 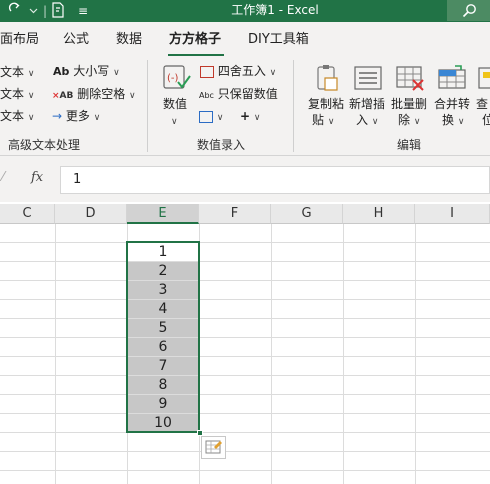 What do you see at coordinates (44, 145) in the screenshot?
I see `group-advanced-text: 高级文本处理` at bounding box center [44, 145].